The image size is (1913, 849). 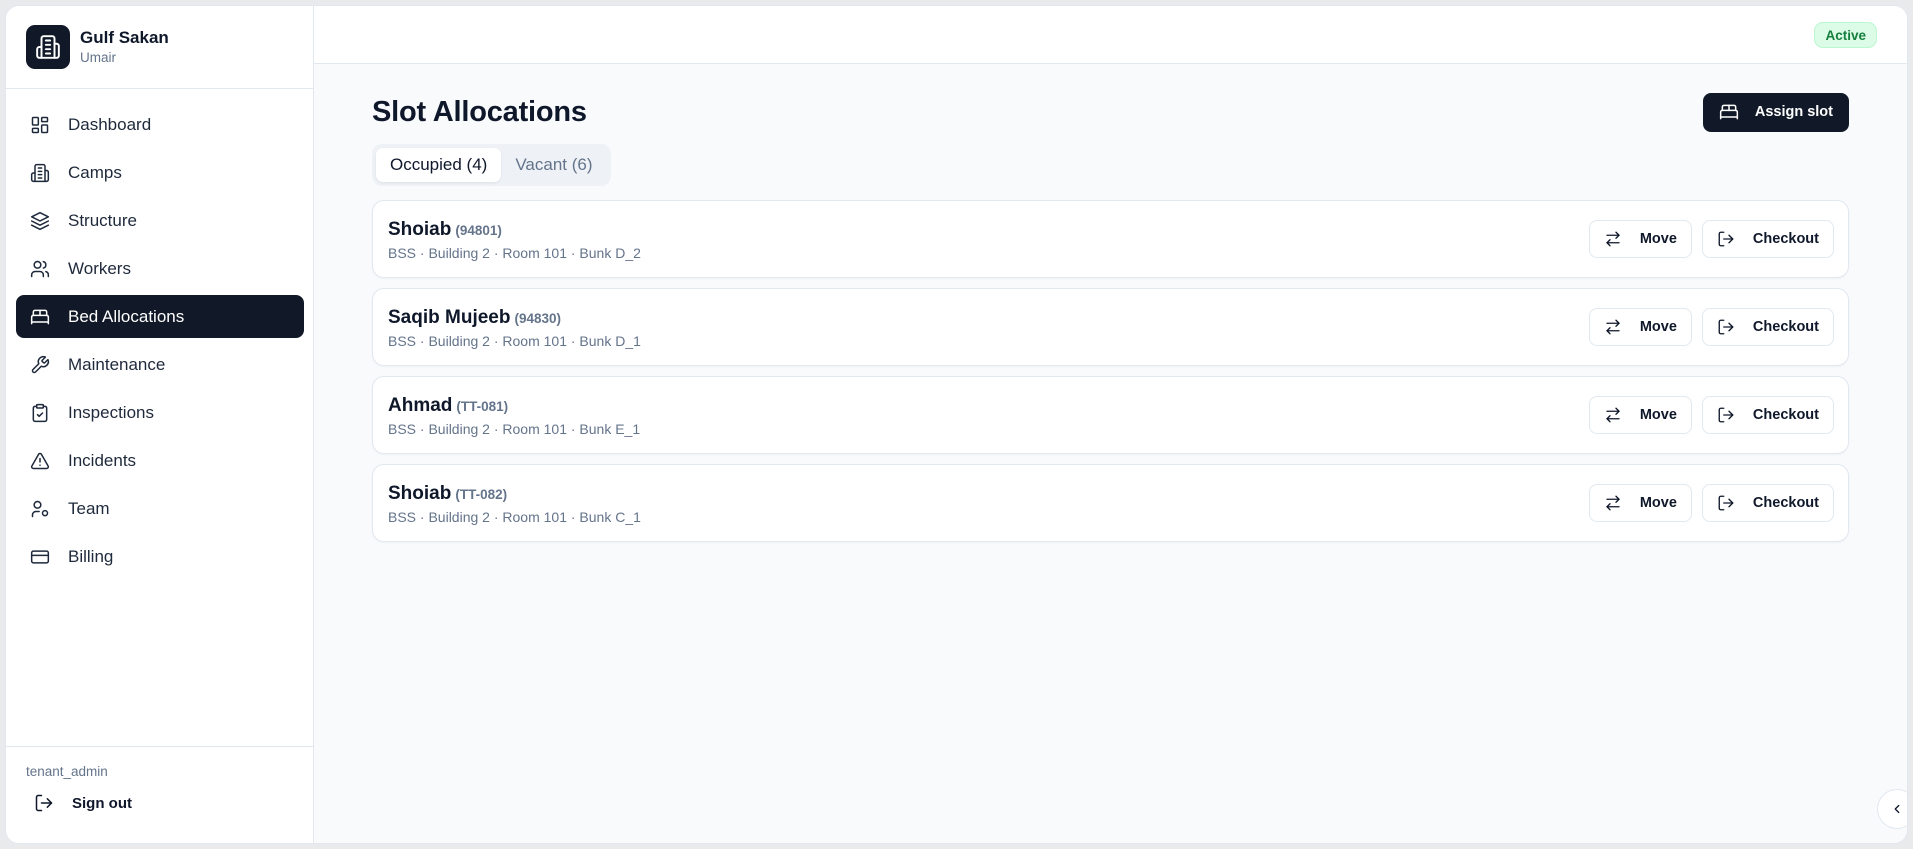 I want to click on sidebar-item-inspections: Inspections, so click(x=160, y=412).